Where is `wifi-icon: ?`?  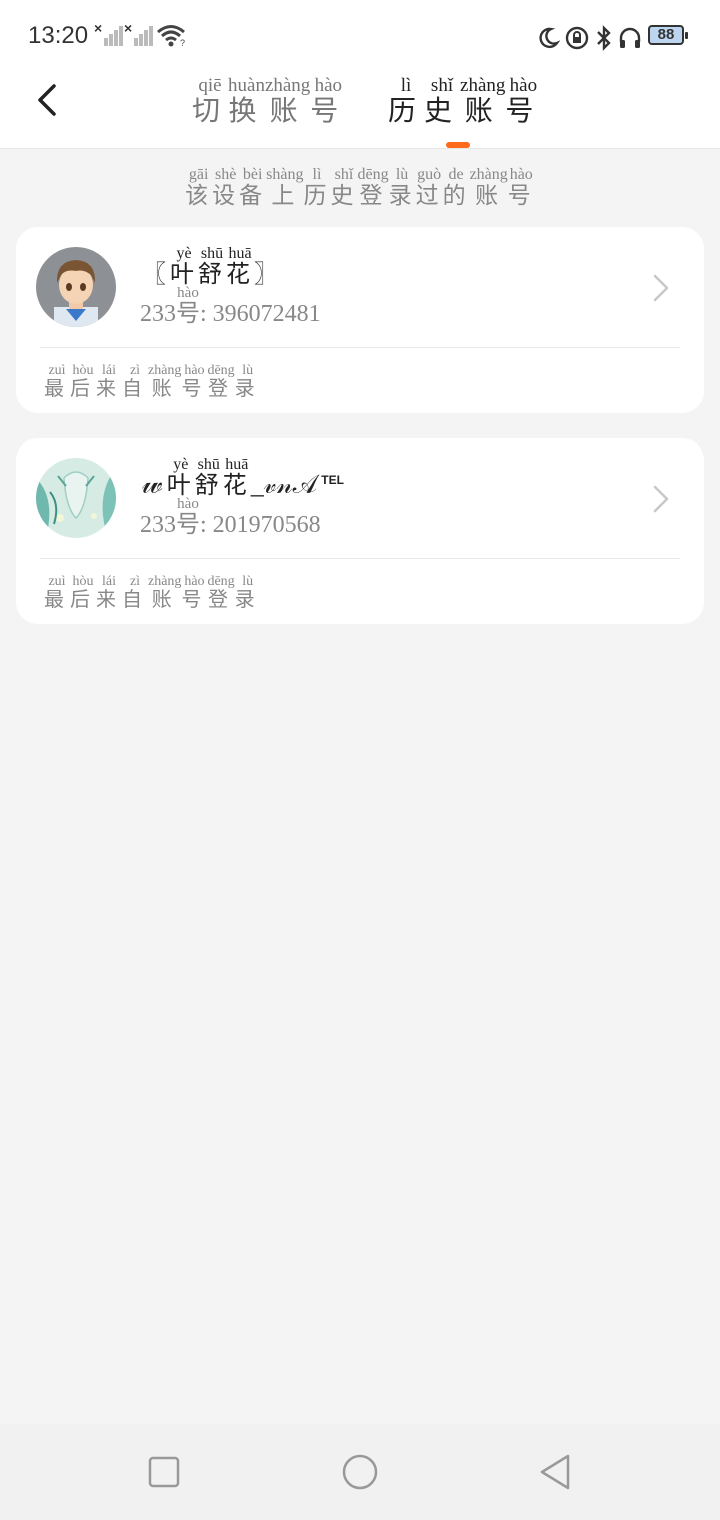
wifi-icon: ? is located at coordinates (171, 36).